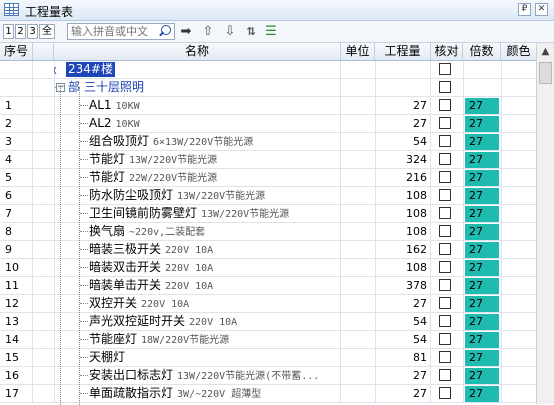 Image resolution: width=554 pixels, height=405 pixels. I want to click on row-qty: 27, so click(403, 375).